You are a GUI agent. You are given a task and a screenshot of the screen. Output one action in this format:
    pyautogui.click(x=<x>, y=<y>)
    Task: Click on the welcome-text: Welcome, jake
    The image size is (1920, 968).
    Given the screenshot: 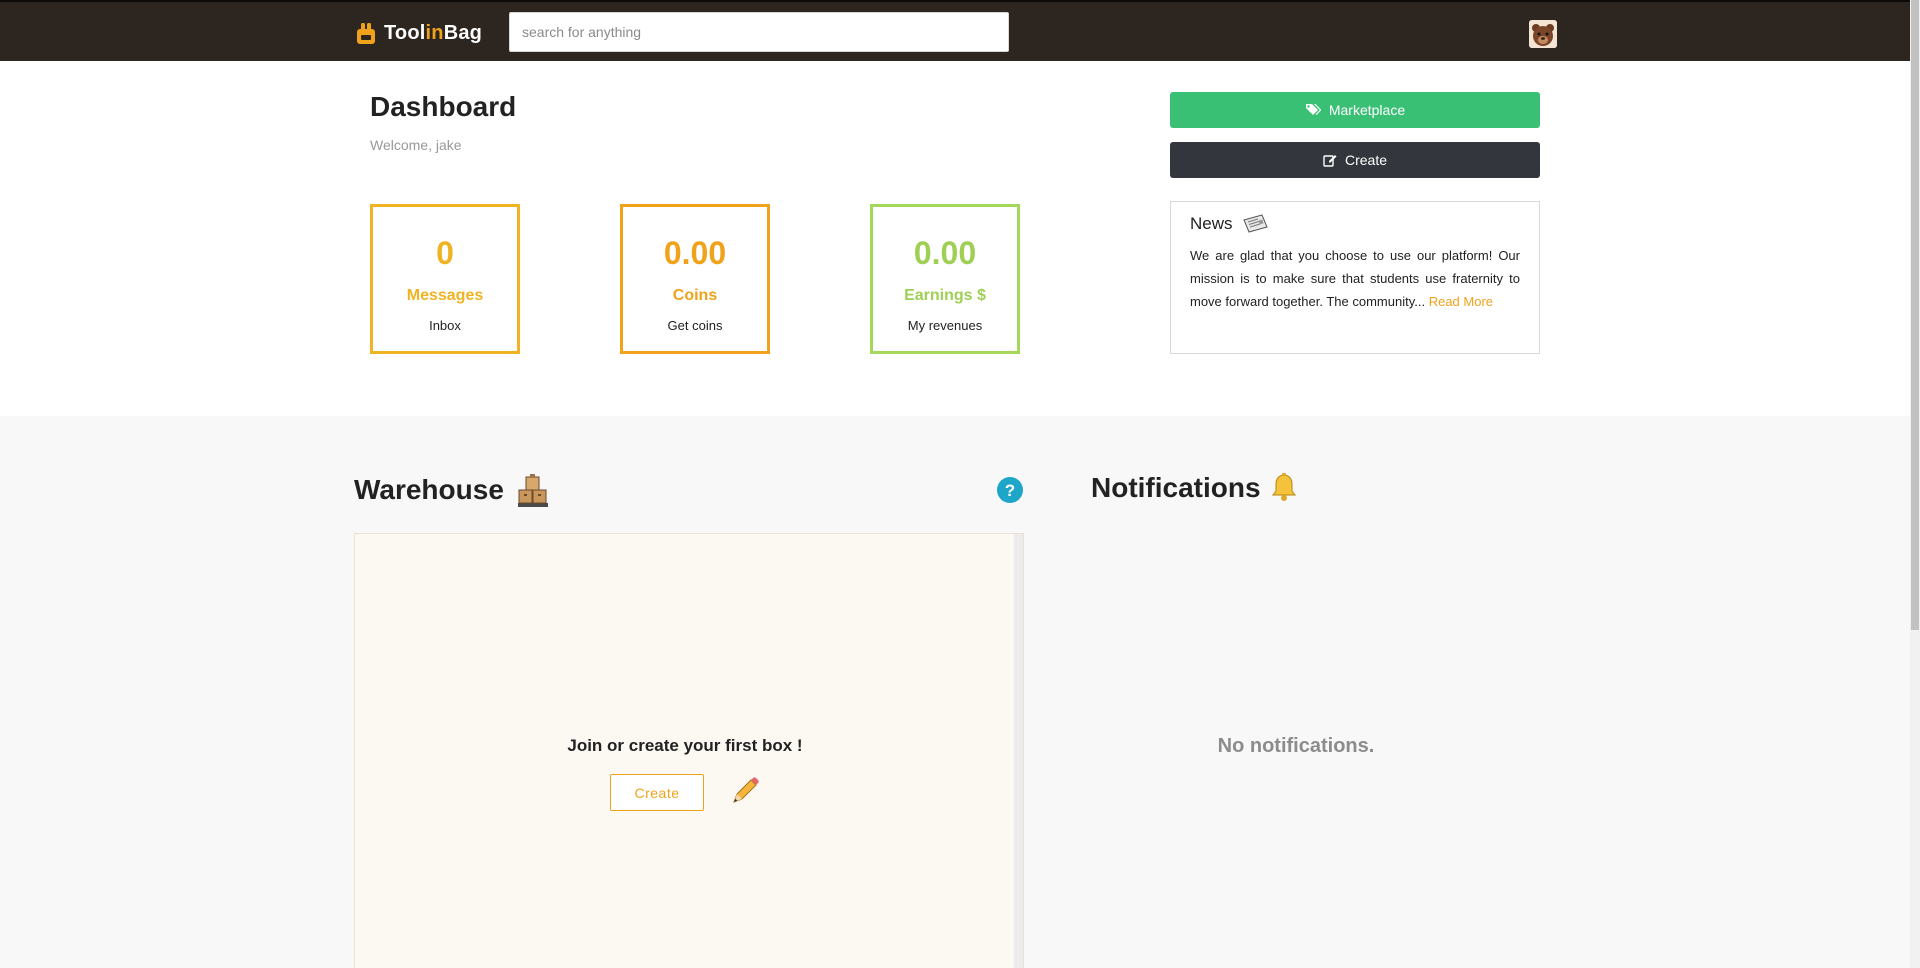 What is the action you would take?
    pyautogui.click(x=416, y=145)
    